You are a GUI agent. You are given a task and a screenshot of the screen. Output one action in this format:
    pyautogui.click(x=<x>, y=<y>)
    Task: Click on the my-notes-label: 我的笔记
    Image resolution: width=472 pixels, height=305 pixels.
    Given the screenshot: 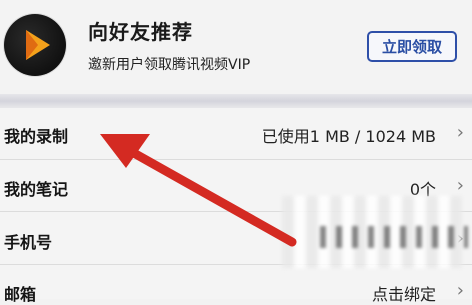 What is the action you would take?
    pyautogui.click(x=36, y=189)
    